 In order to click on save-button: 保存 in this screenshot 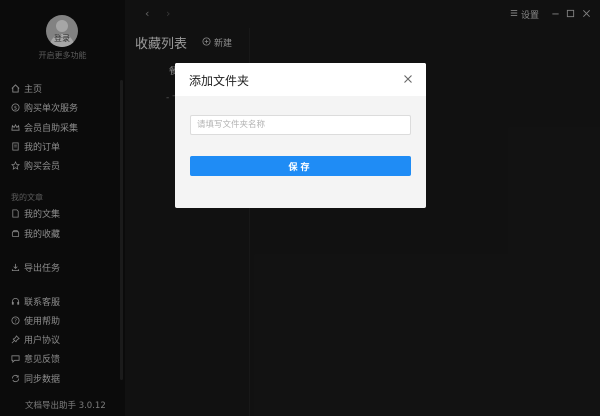, I will do `click(300, 166)`.